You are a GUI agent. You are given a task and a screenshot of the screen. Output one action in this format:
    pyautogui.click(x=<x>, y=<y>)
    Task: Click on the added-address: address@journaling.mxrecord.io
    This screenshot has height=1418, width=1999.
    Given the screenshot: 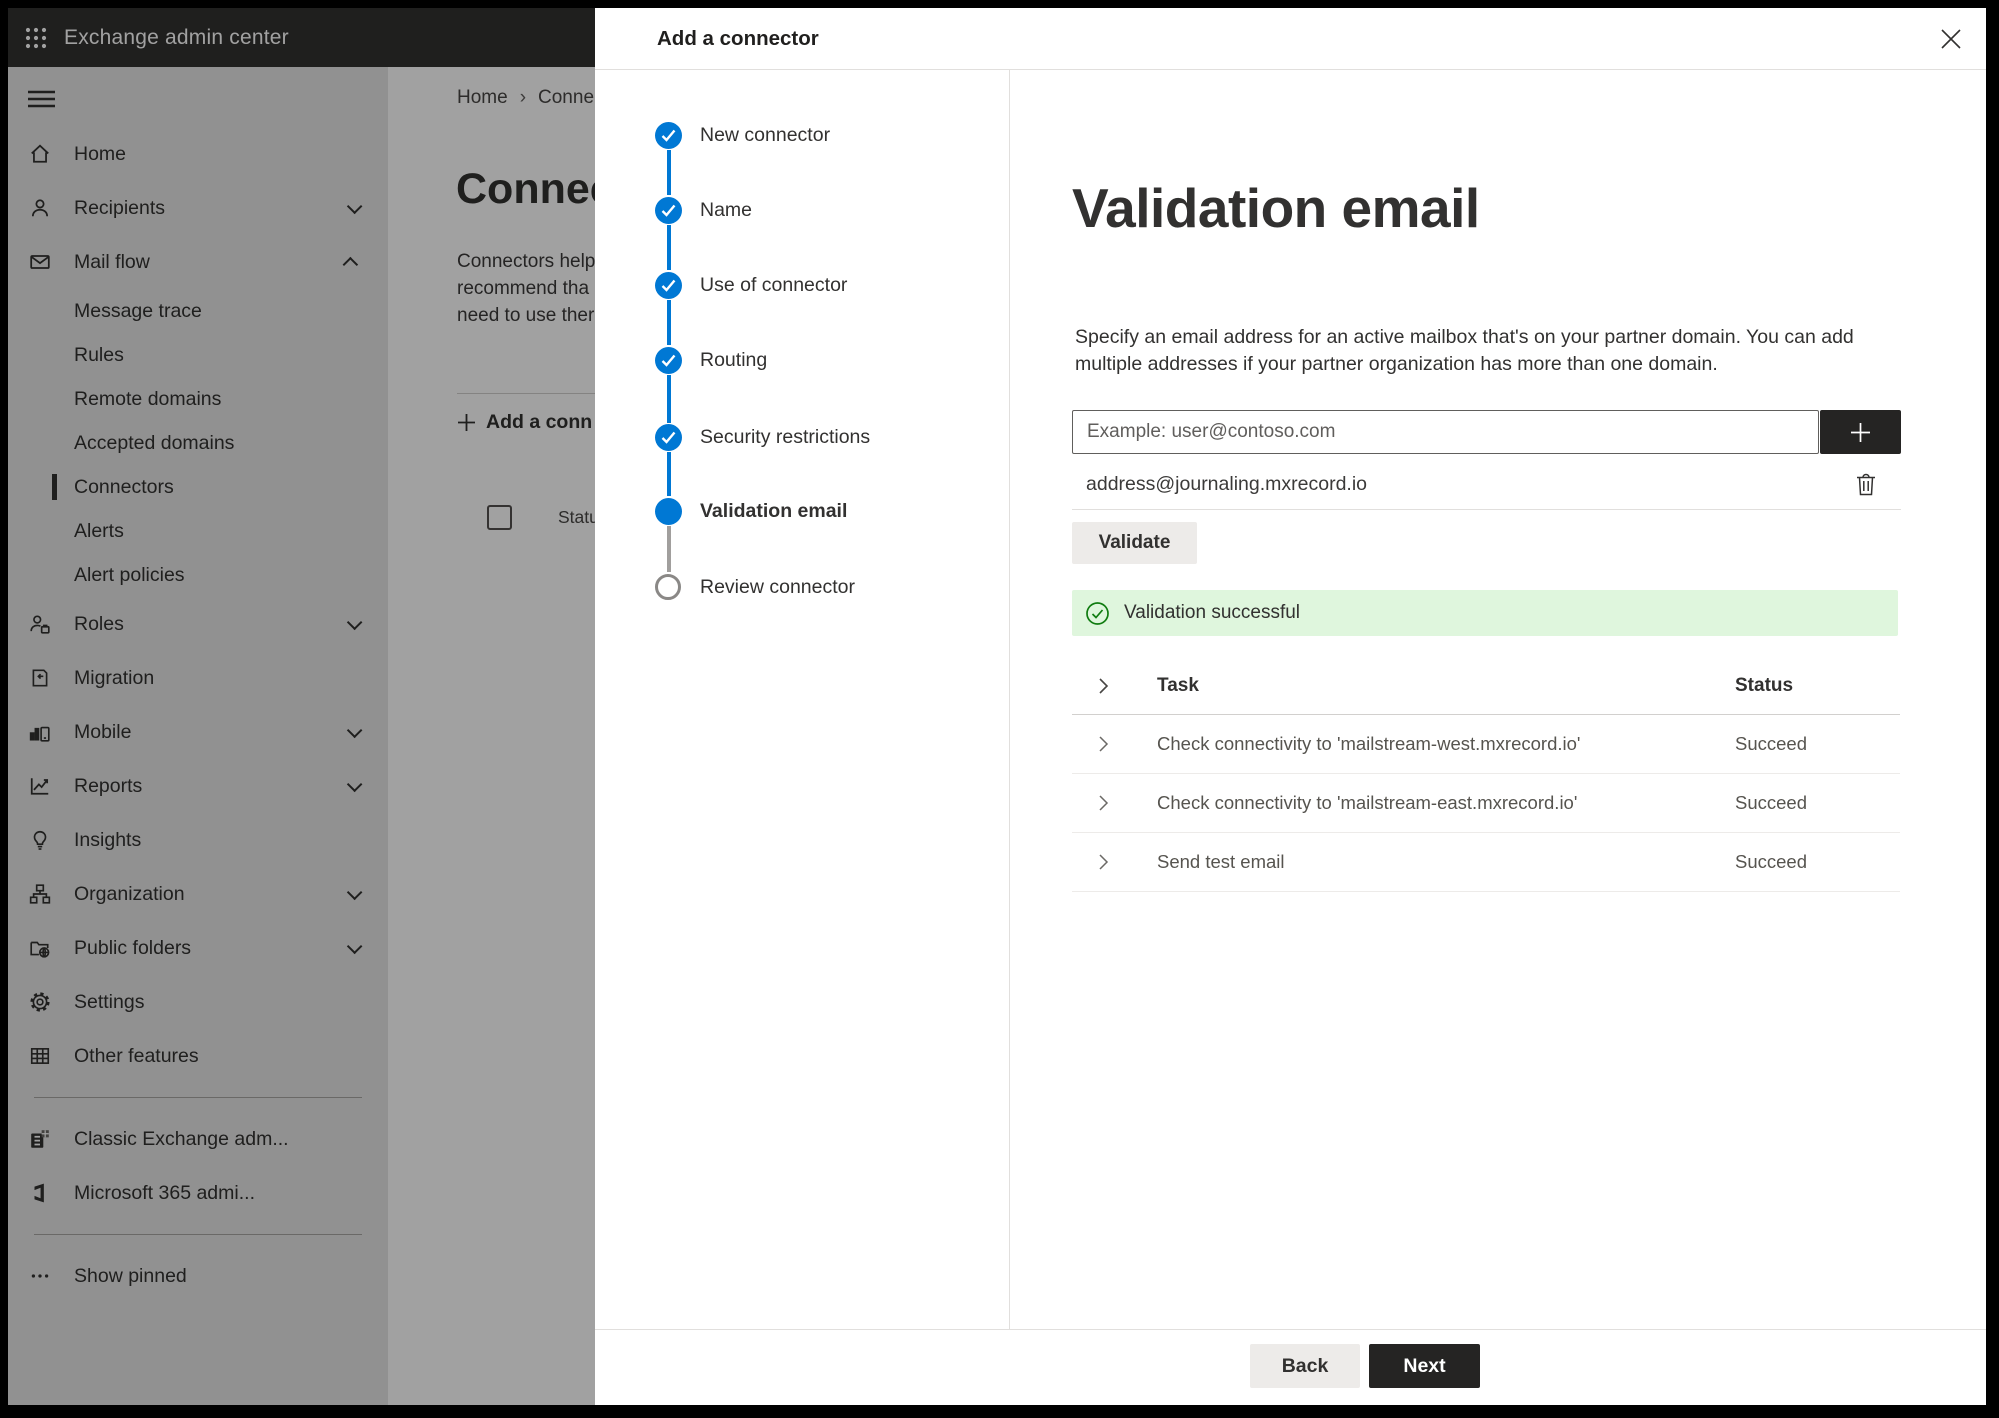 What is the action you would take?
    pyautogui.click(x=1227, y=484)
    